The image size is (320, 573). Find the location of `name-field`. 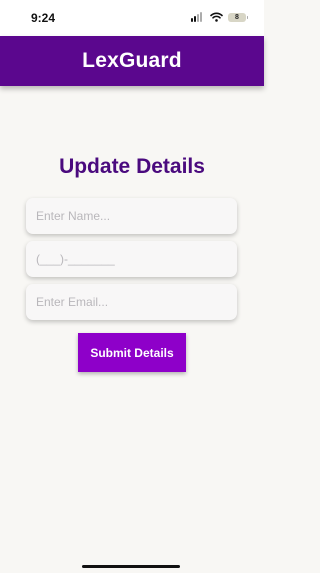

name-field is located at coordinates (131, 216).